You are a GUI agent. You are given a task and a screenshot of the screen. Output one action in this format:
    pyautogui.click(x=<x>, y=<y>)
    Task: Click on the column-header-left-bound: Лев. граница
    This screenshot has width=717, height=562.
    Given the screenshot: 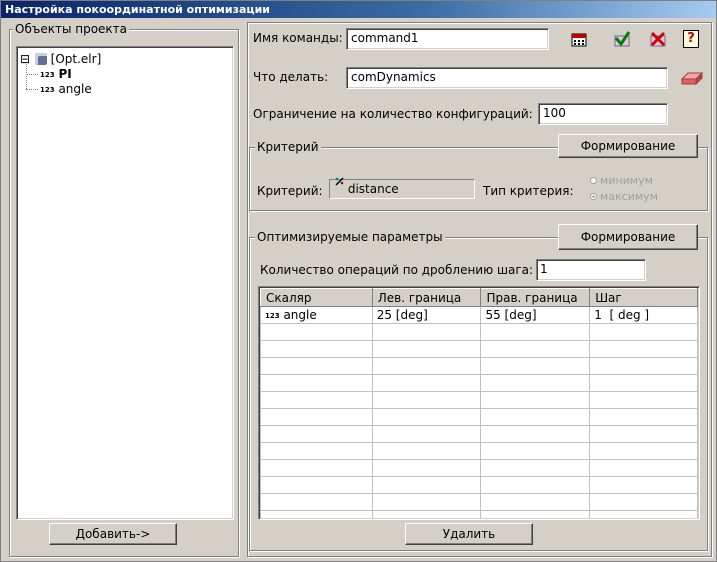 What is the action you would take?
    pyautogui.click(x=426, y=297)
    